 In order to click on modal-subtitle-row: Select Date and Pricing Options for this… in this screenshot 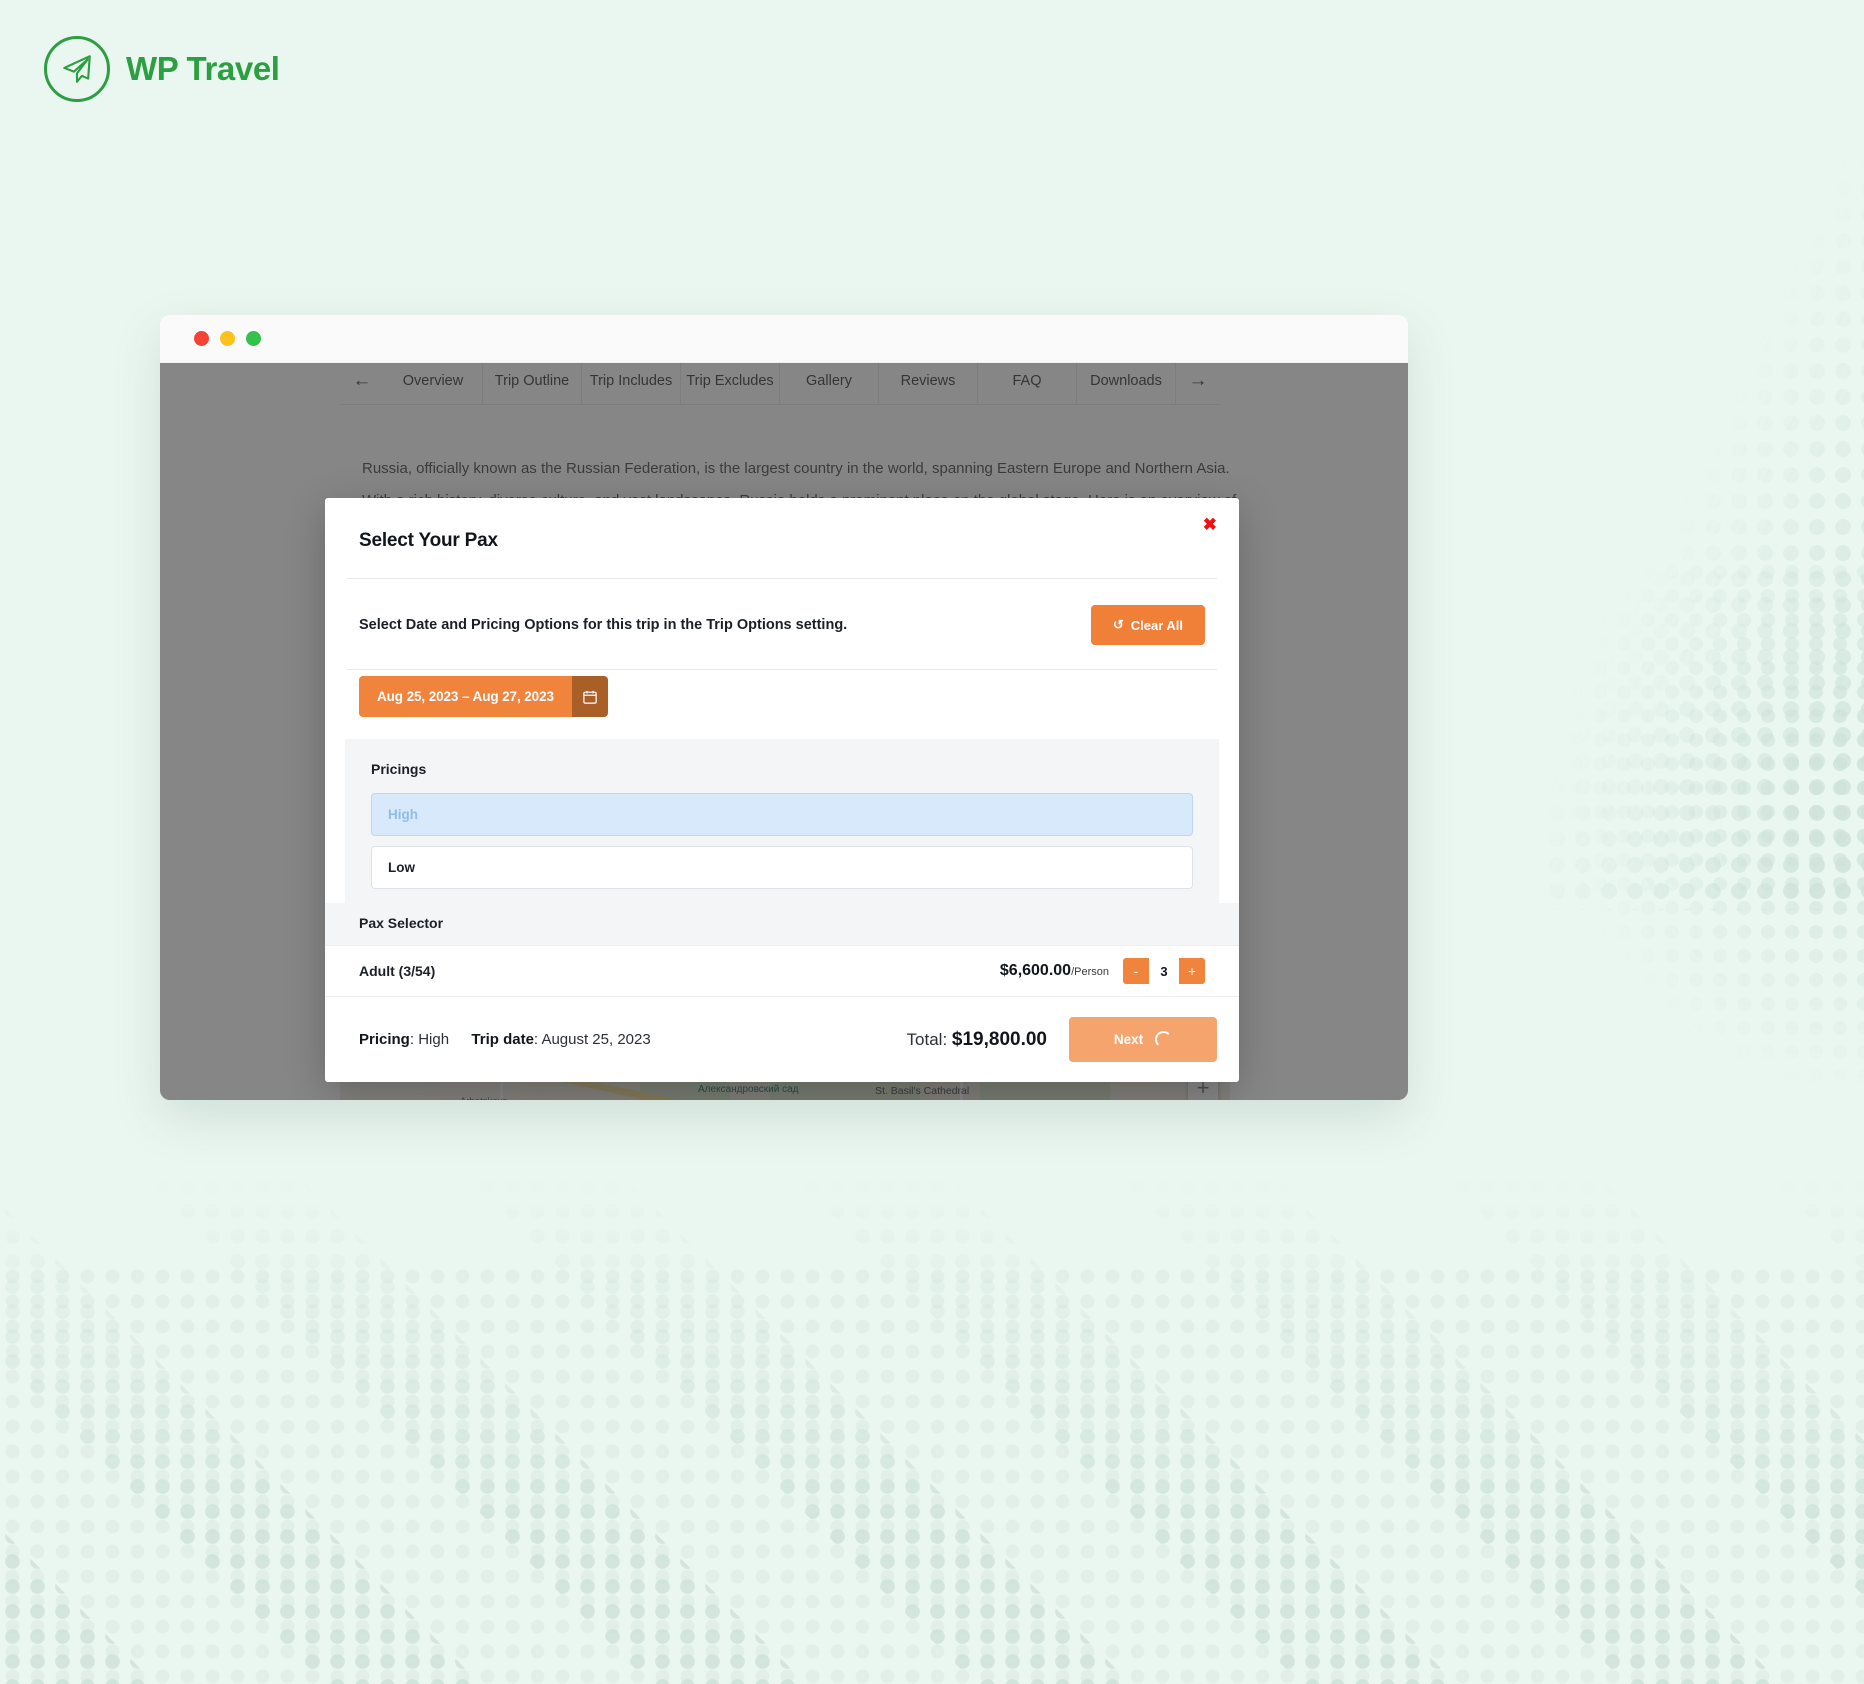, I will do `click(782, 624)`.